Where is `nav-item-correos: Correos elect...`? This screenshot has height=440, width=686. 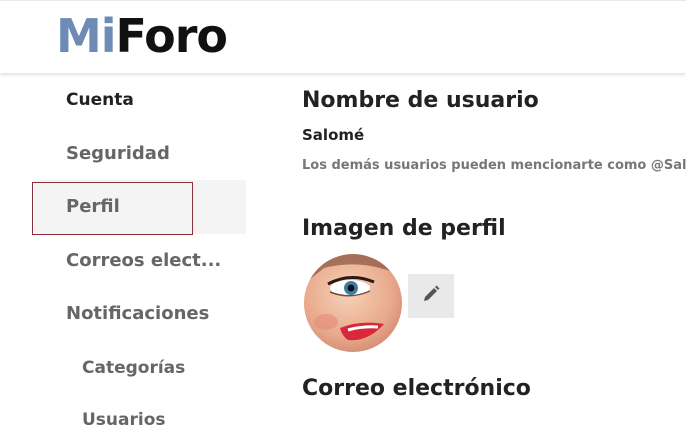
nav-item-correos: Correos elect... is located at coordinates (143, 261).